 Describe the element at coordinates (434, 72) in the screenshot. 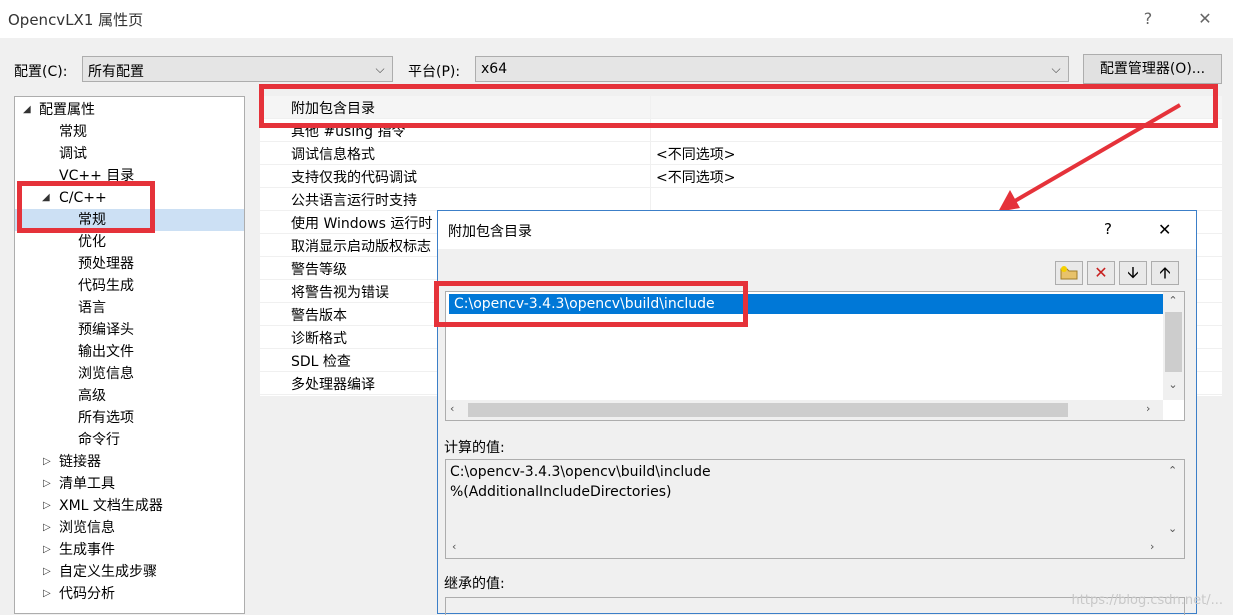

I see `platform-label: 平台(P):` at that location.